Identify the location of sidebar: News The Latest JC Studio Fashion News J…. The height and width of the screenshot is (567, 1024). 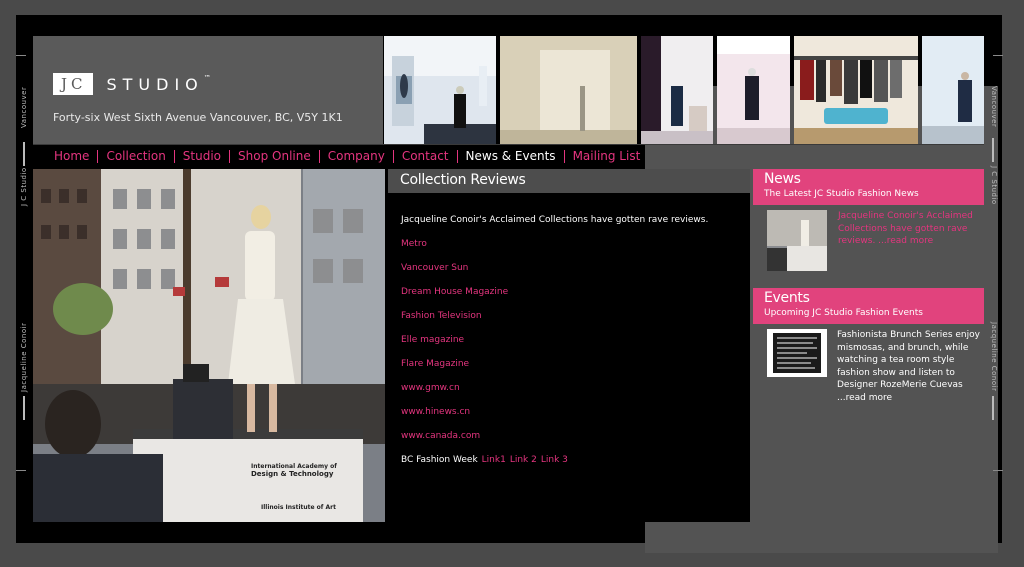
(868, 345).